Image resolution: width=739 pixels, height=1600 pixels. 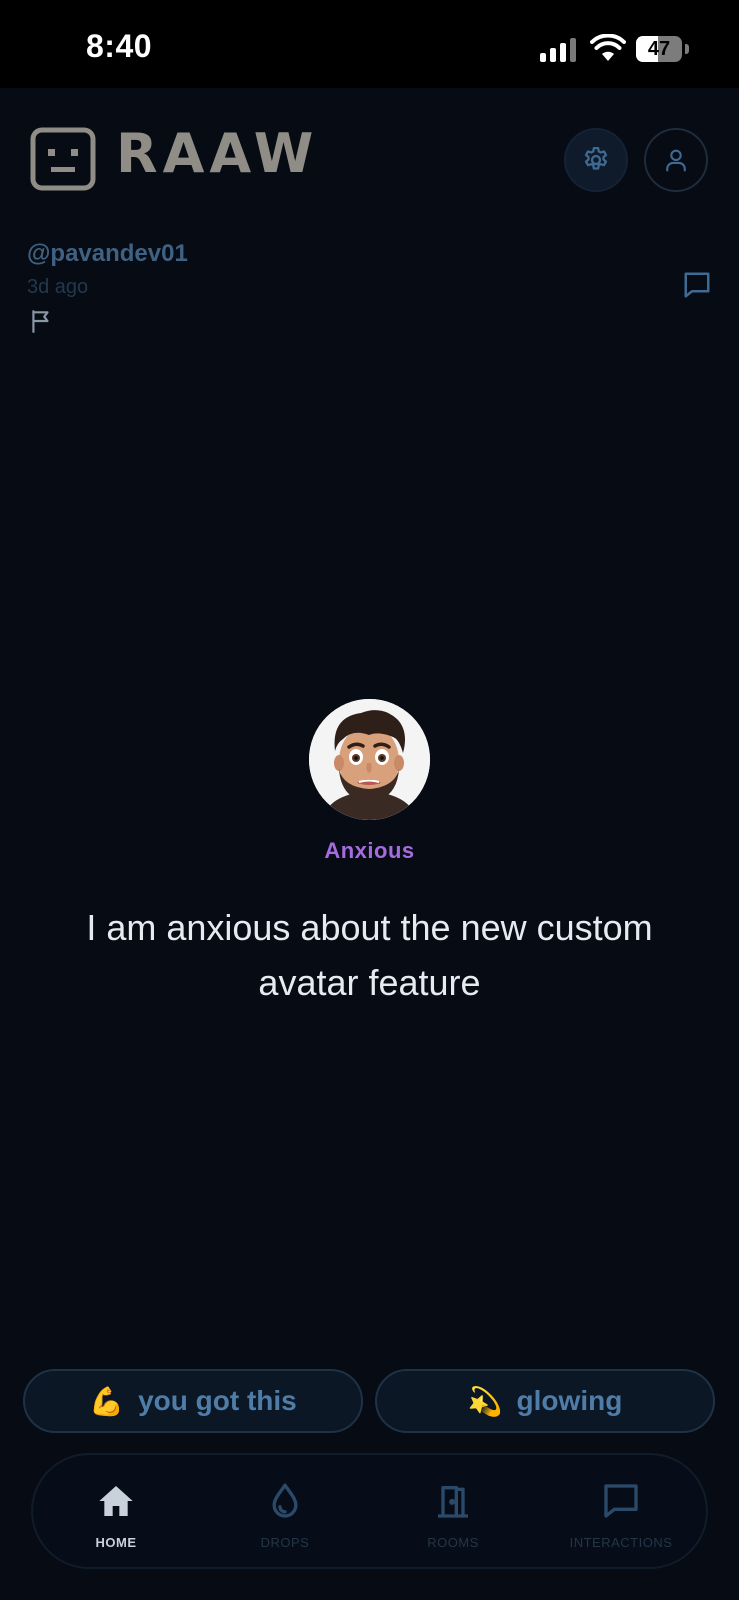 I want to click on nav-item-home: HOME, so click(x=116, y=1513).